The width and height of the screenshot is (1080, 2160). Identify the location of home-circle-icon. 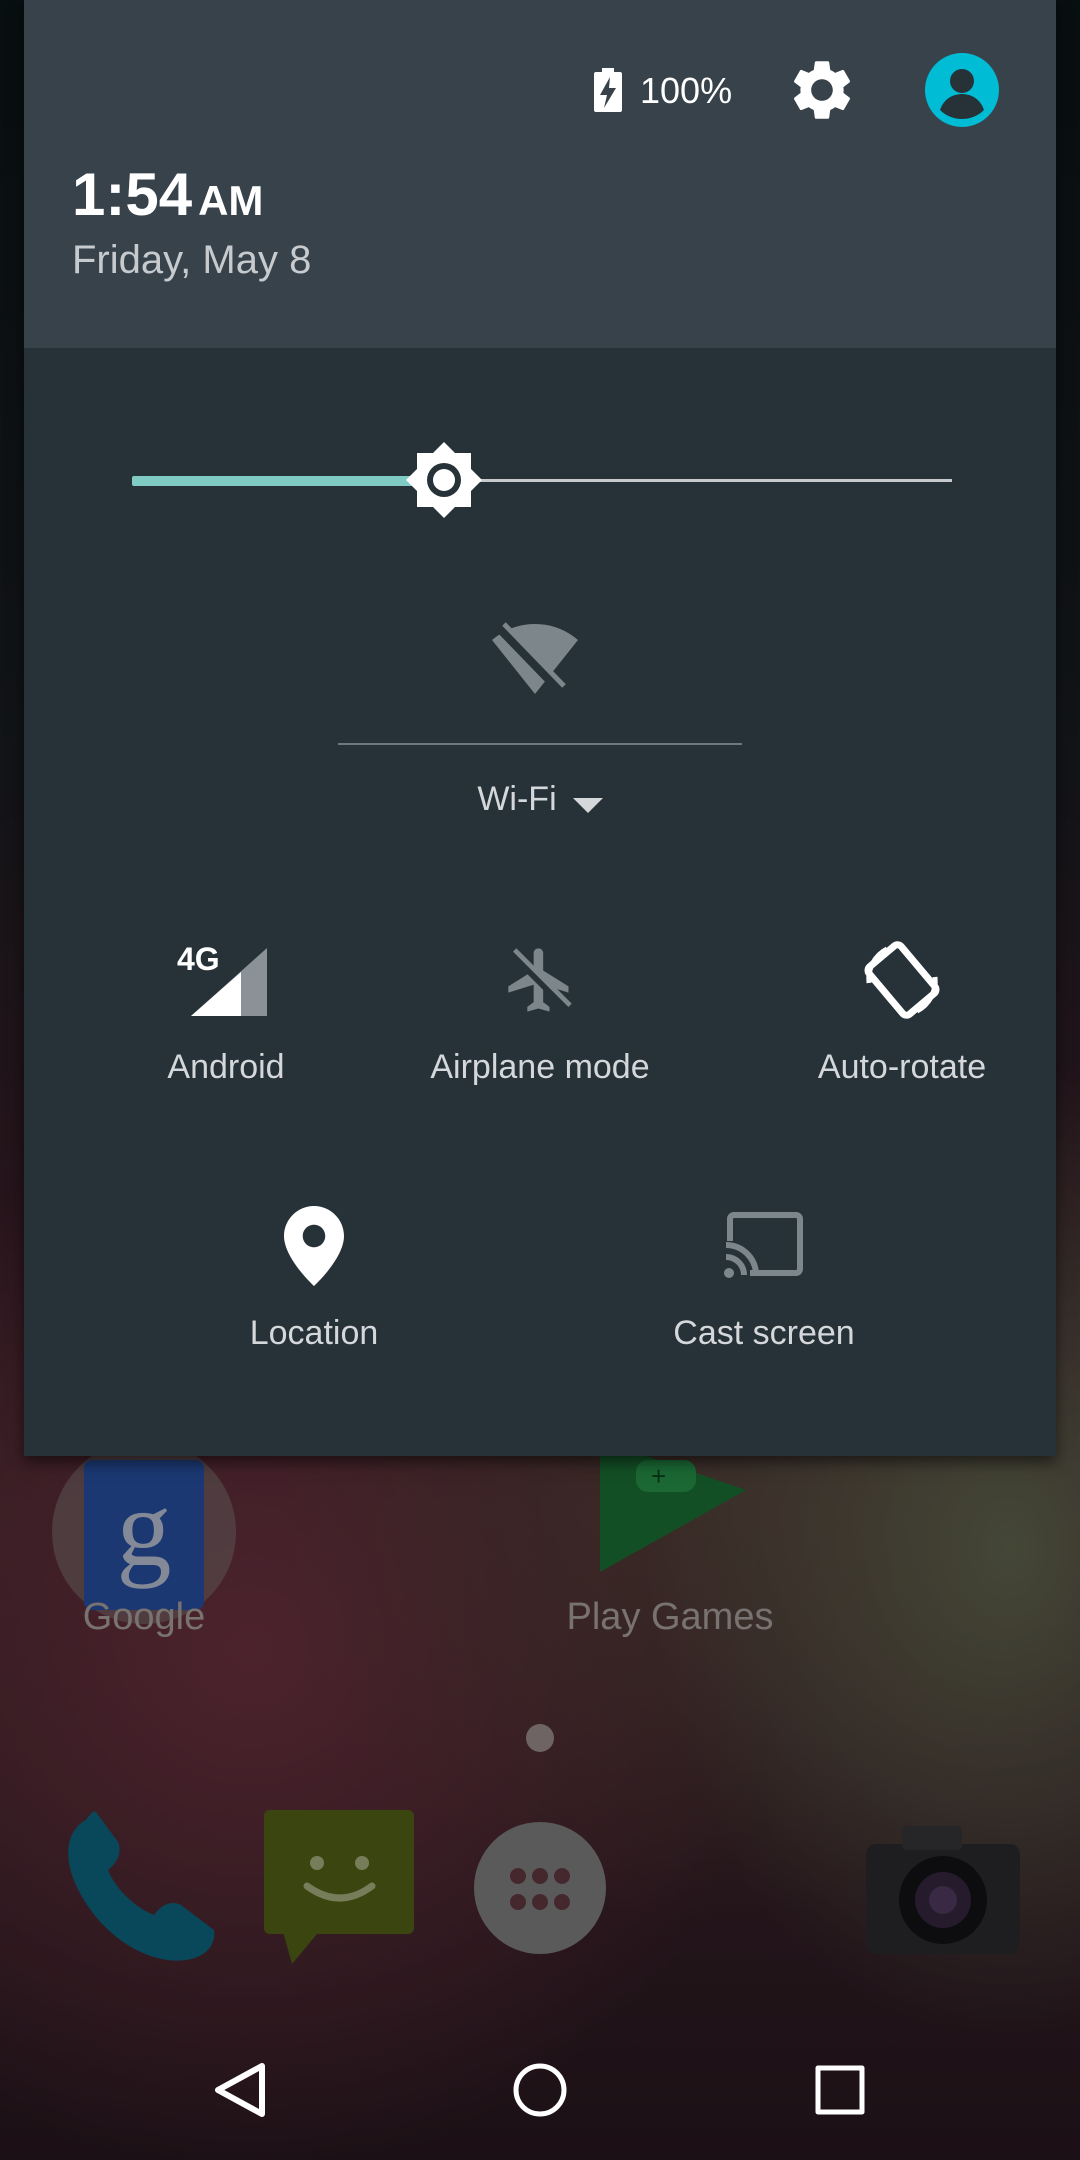
(540, 2090).